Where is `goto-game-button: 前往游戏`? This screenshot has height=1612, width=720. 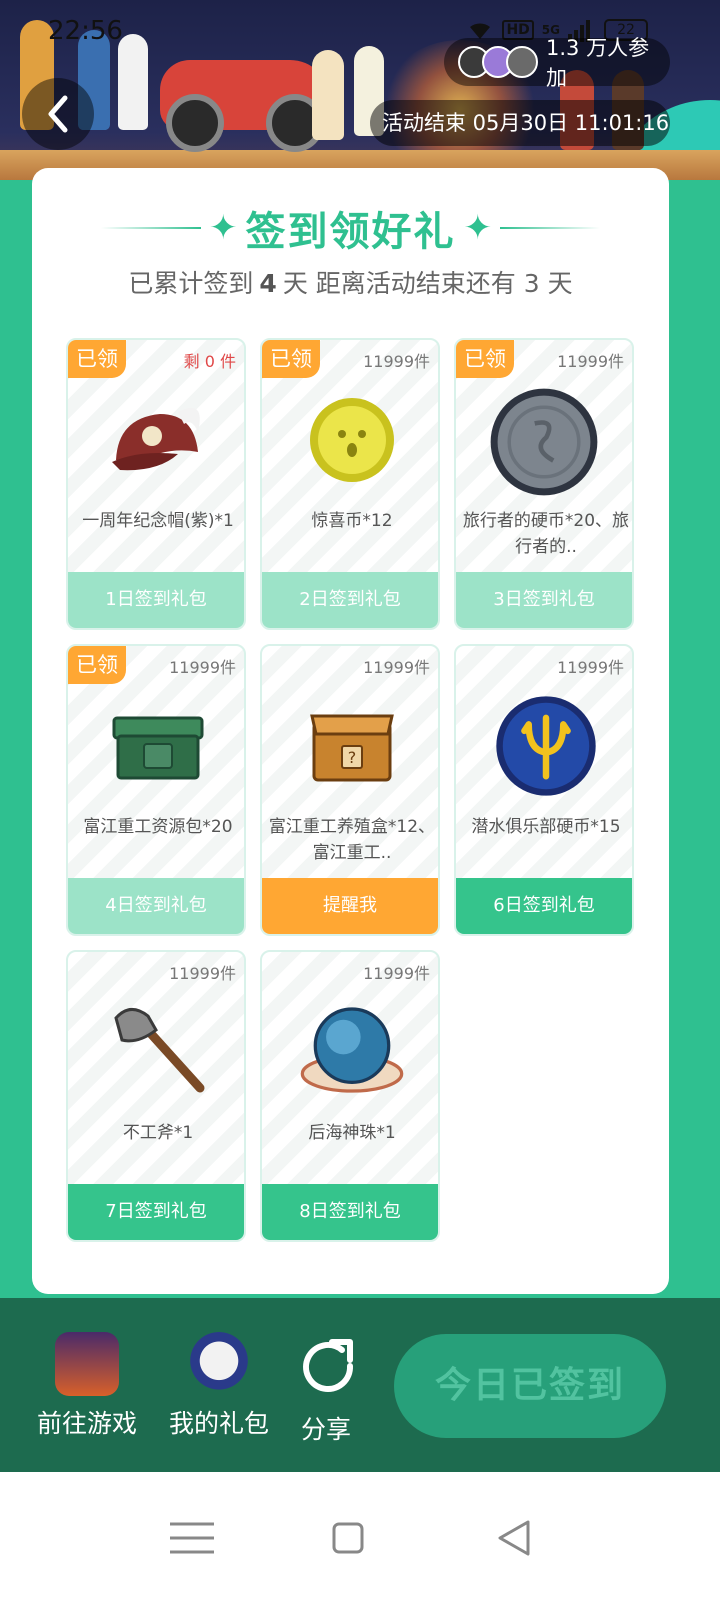 goto-game-button: 前往游戏 is located at coordinates (87, 1386).